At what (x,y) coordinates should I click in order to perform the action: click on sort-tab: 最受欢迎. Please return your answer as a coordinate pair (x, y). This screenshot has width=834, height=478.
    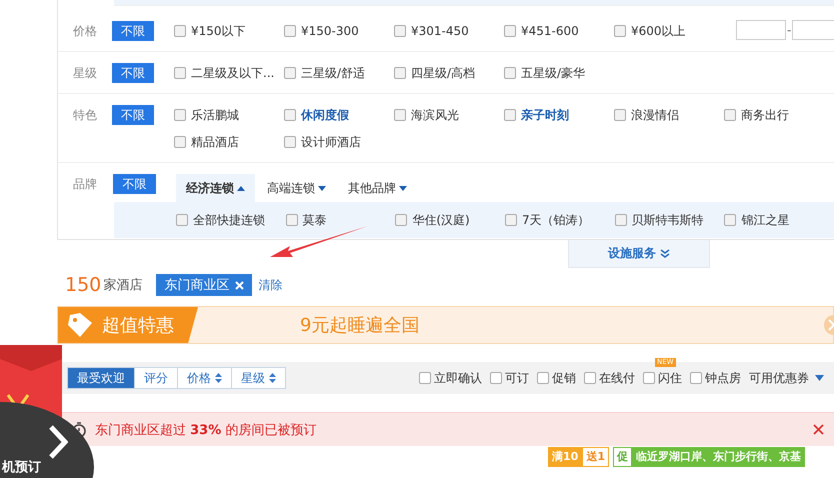
    Looking at the image, I should click on (101, 378).